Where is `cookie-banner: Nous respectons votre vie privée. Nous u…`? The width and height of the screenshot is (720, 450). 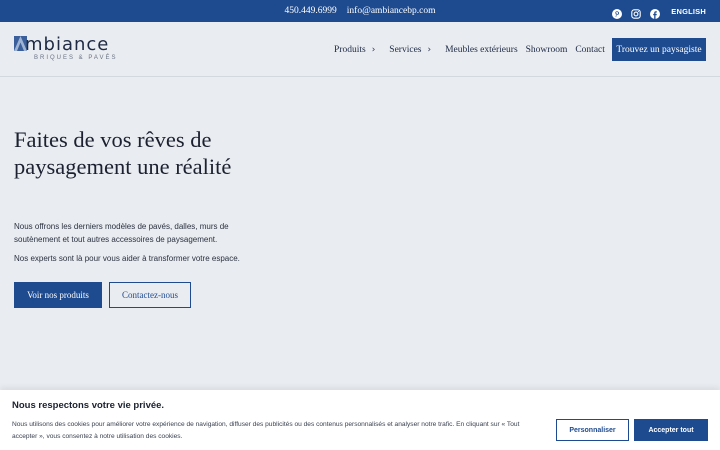 cookie-banner: Nous respectons votre vie privée. Nous u… is located at coordinates (360, 420).